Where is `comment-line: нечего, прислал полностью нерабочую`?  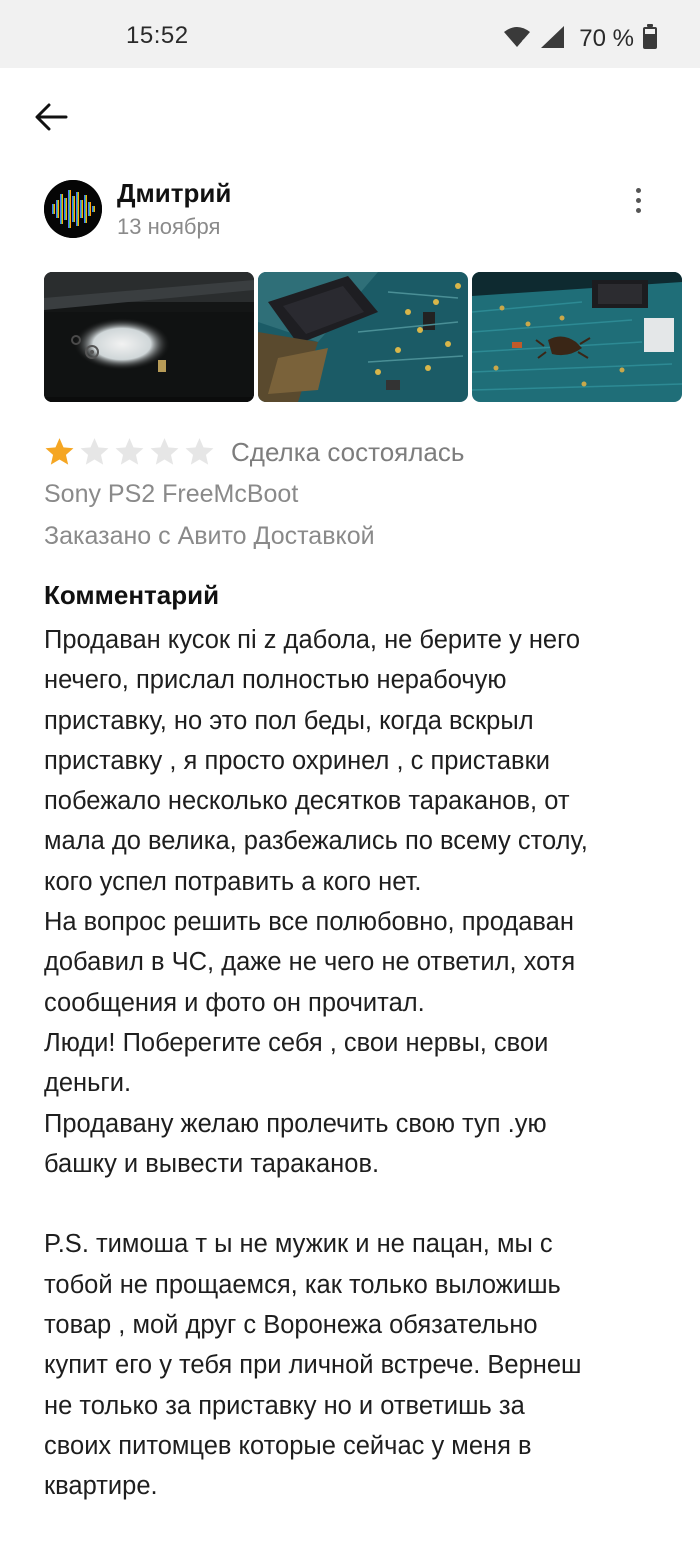 comment-line: нечего, прислал полностью нерабочую is located at coordinates (275, 680).